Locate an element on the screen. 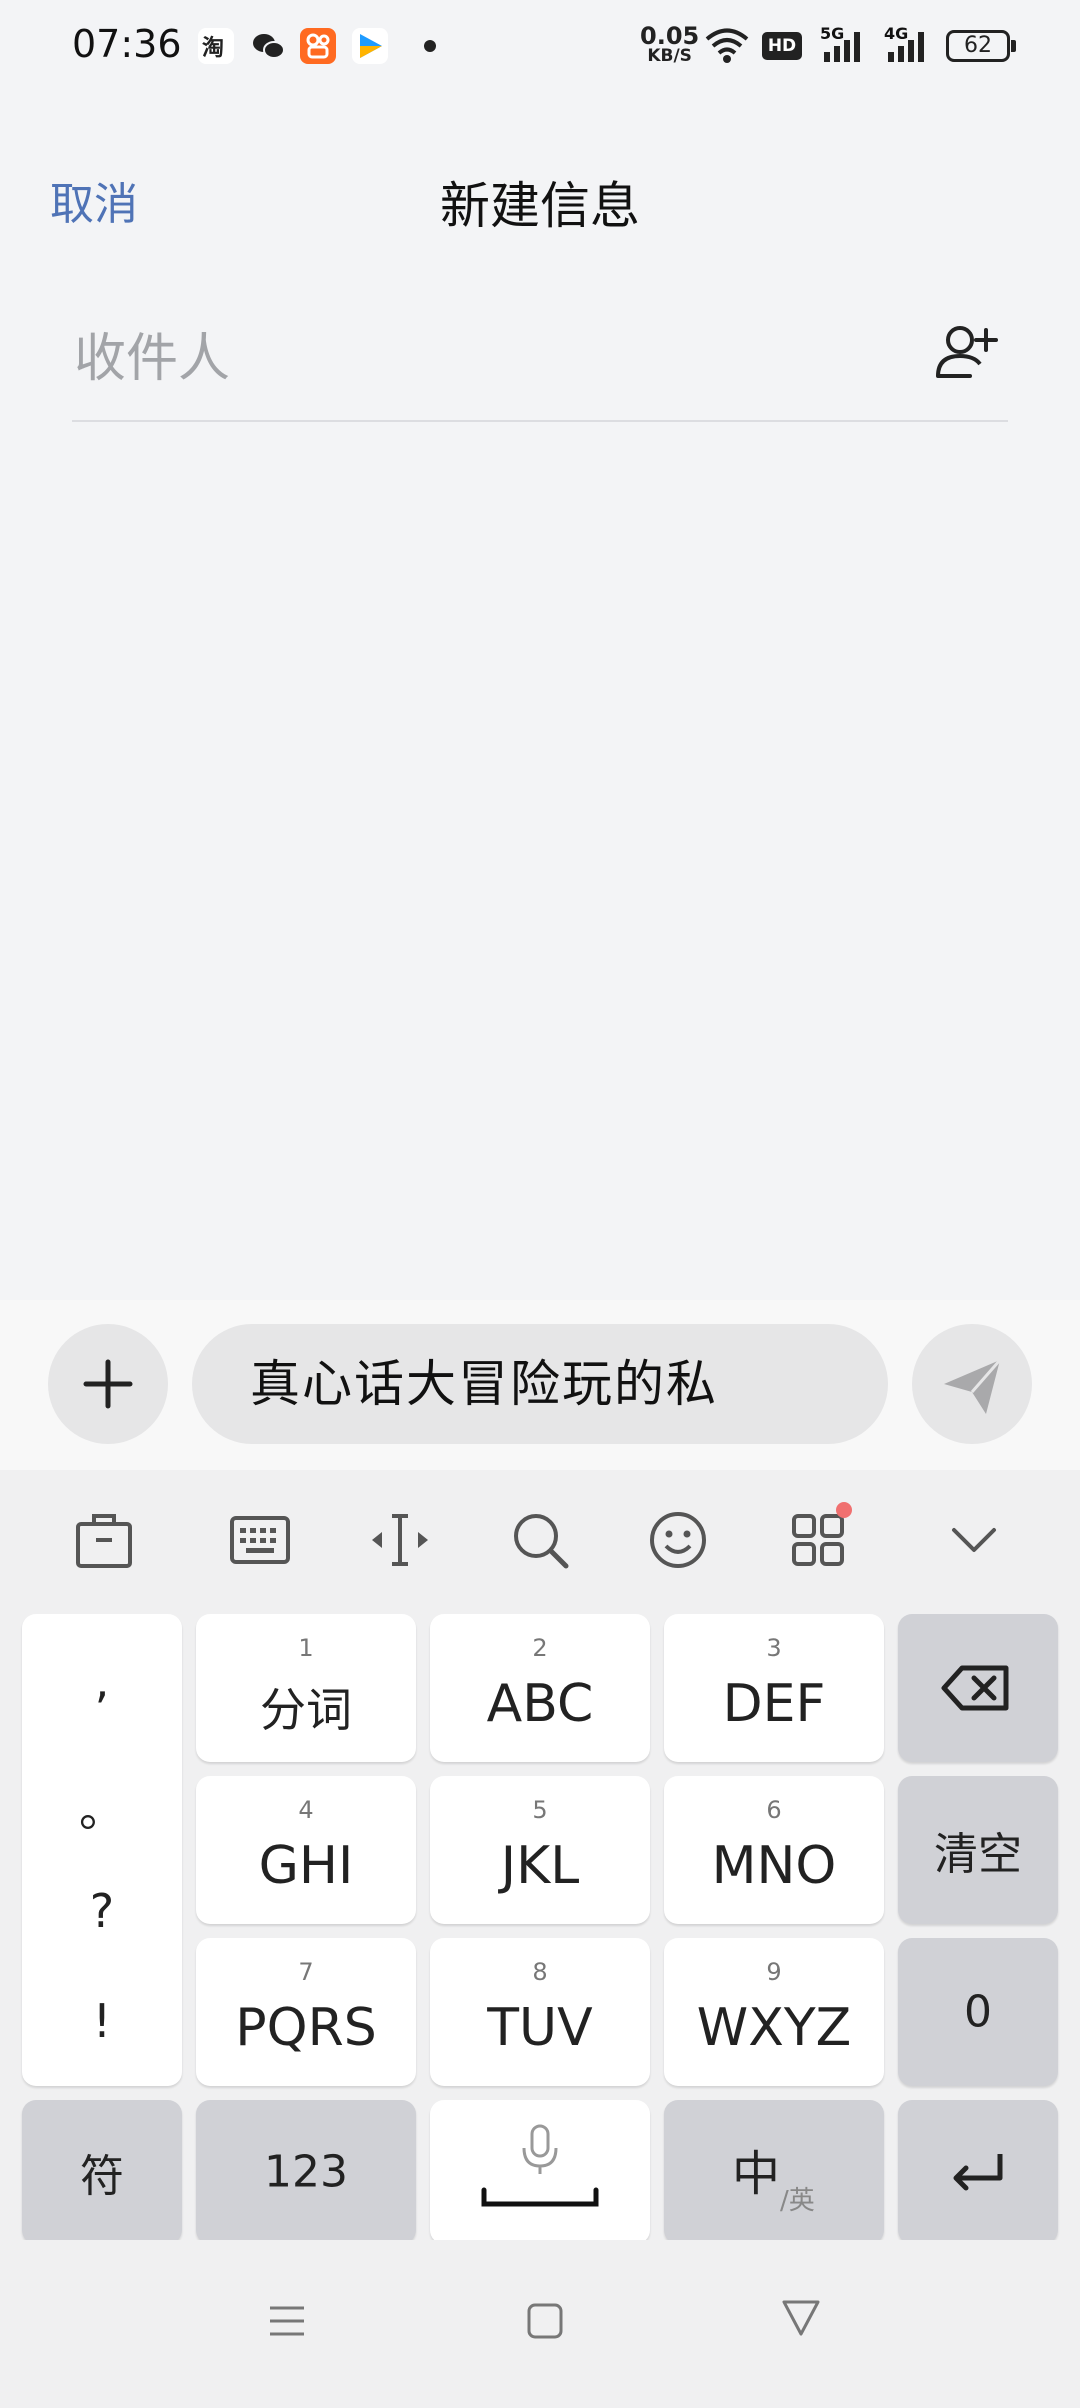 This screenshot has height=2408, width=1080. message-text: 真心话大冒险玩的私 is located at coordinates (484, 1384).